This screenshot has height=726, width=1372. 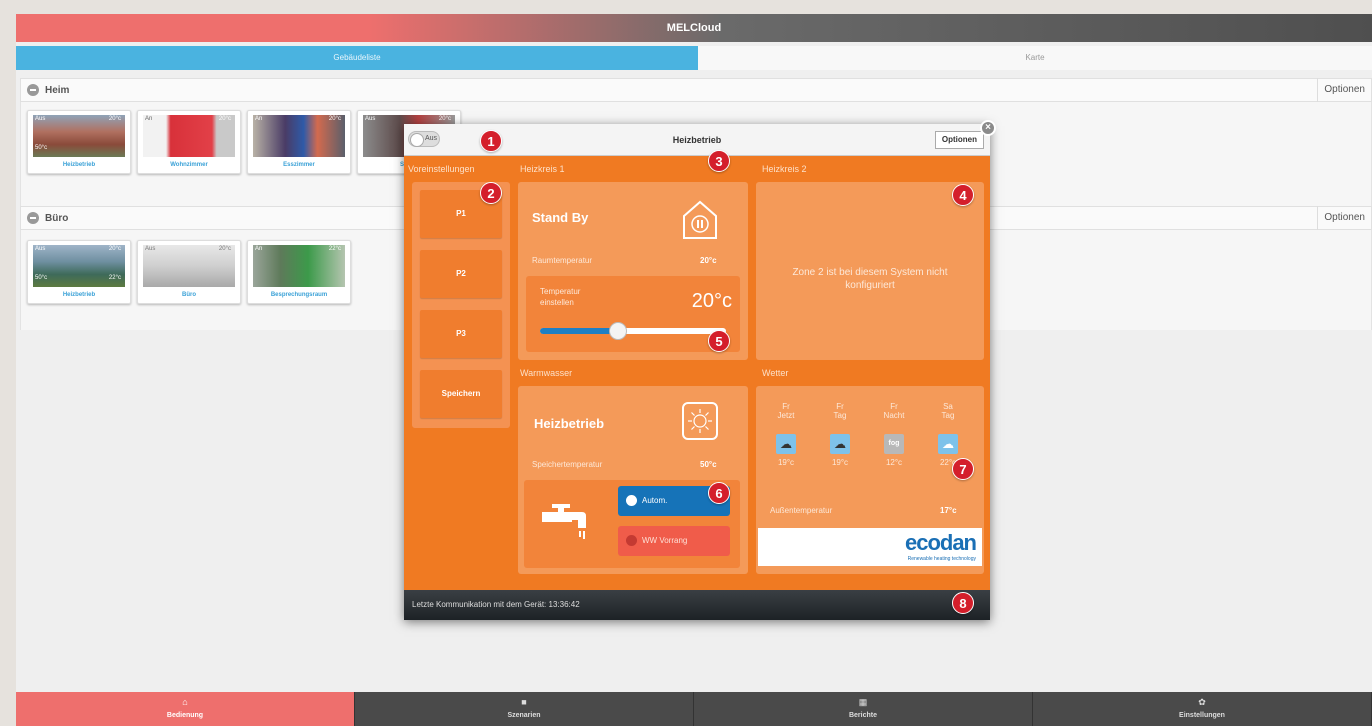 I want to click on callout-marker: 6, so click(x=719, y=493).